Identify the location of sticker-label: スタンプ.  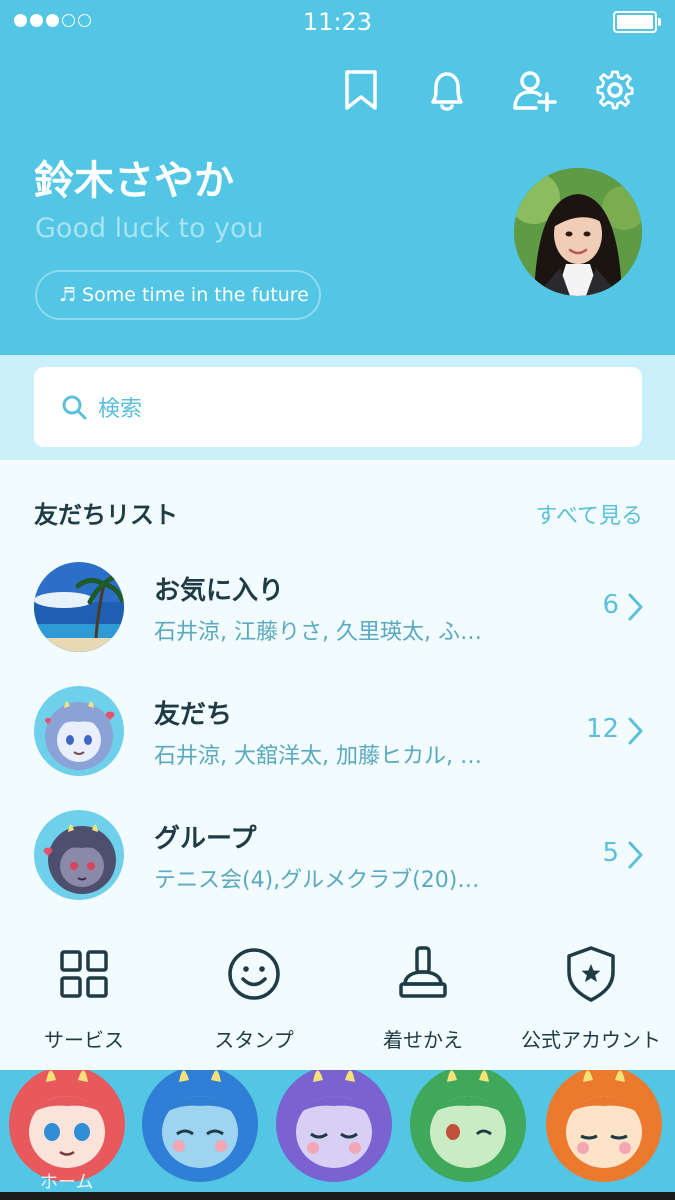
(254, 1040).